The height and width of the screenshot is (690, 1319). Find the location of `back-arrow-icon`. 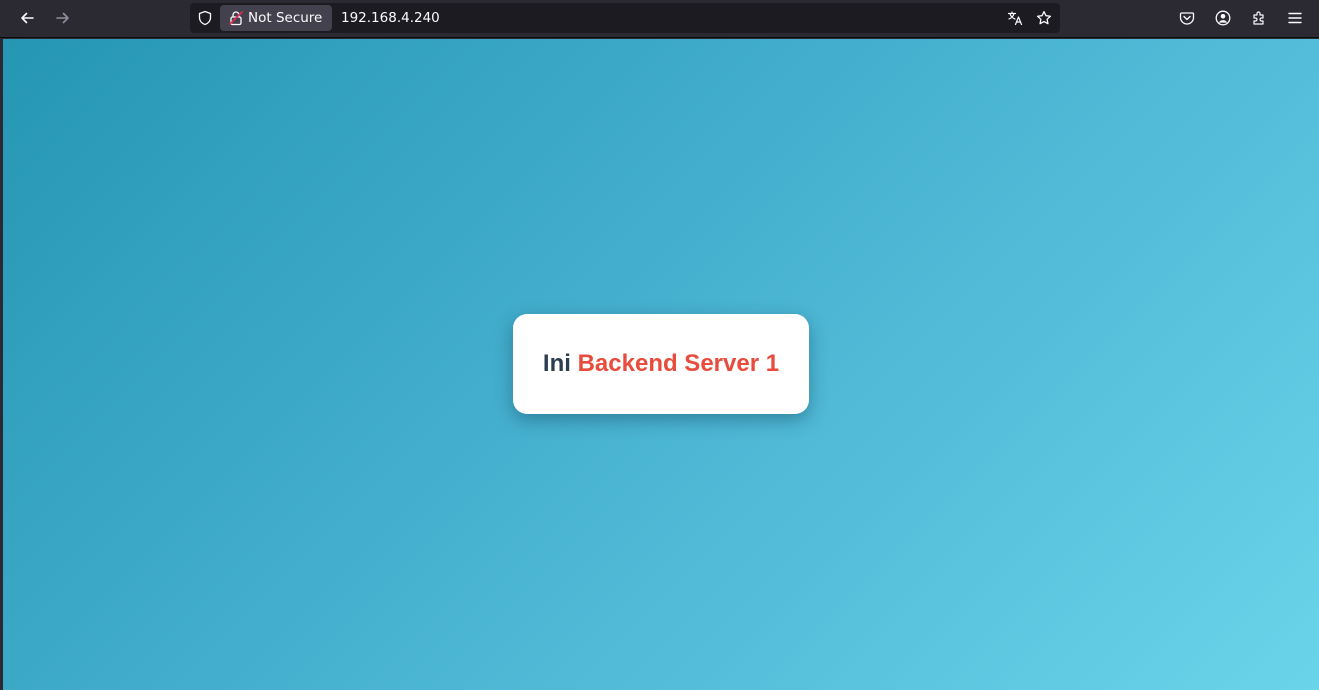

back-arrow-icon is located at coordinates (27, 18).